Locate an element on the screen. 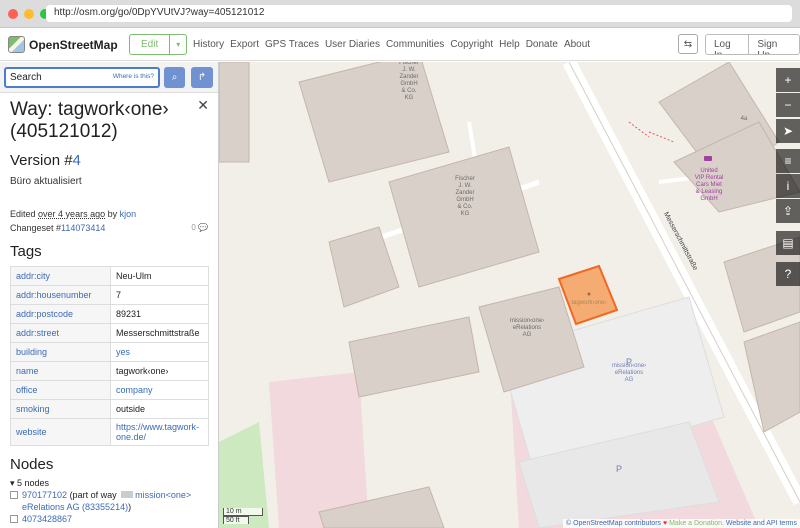 The height and width of the screenshot is (528, 800). label-line: Fischer is located at coordinates (409, 64).